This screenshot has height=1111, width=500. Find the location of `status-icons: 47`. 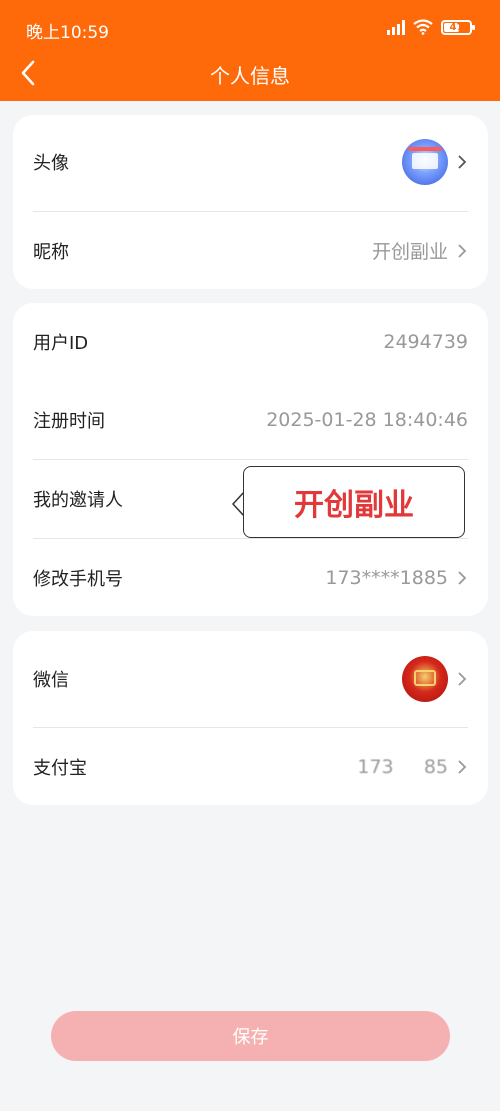

status-icons: 47 is located at coordinates (431, 27).